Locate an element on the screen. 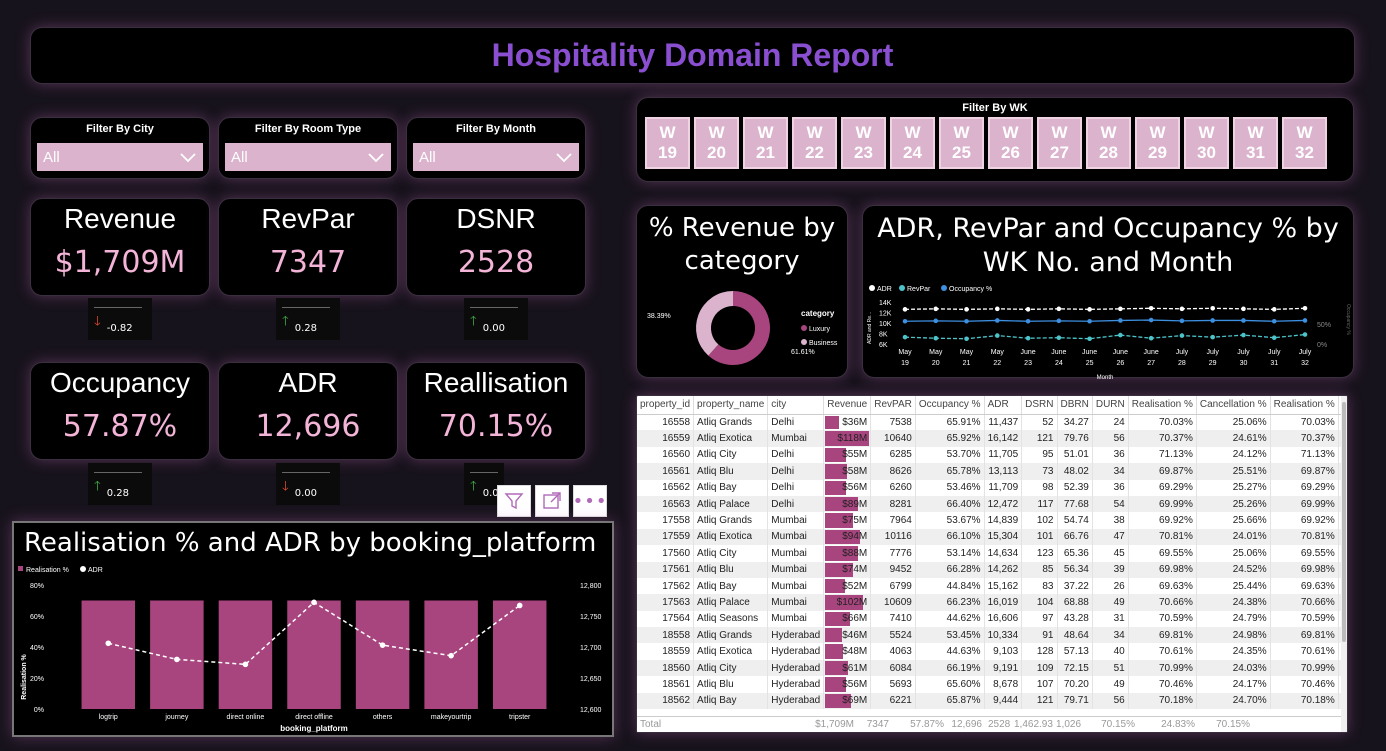  column-header: city is located at coordinates (796, 405).